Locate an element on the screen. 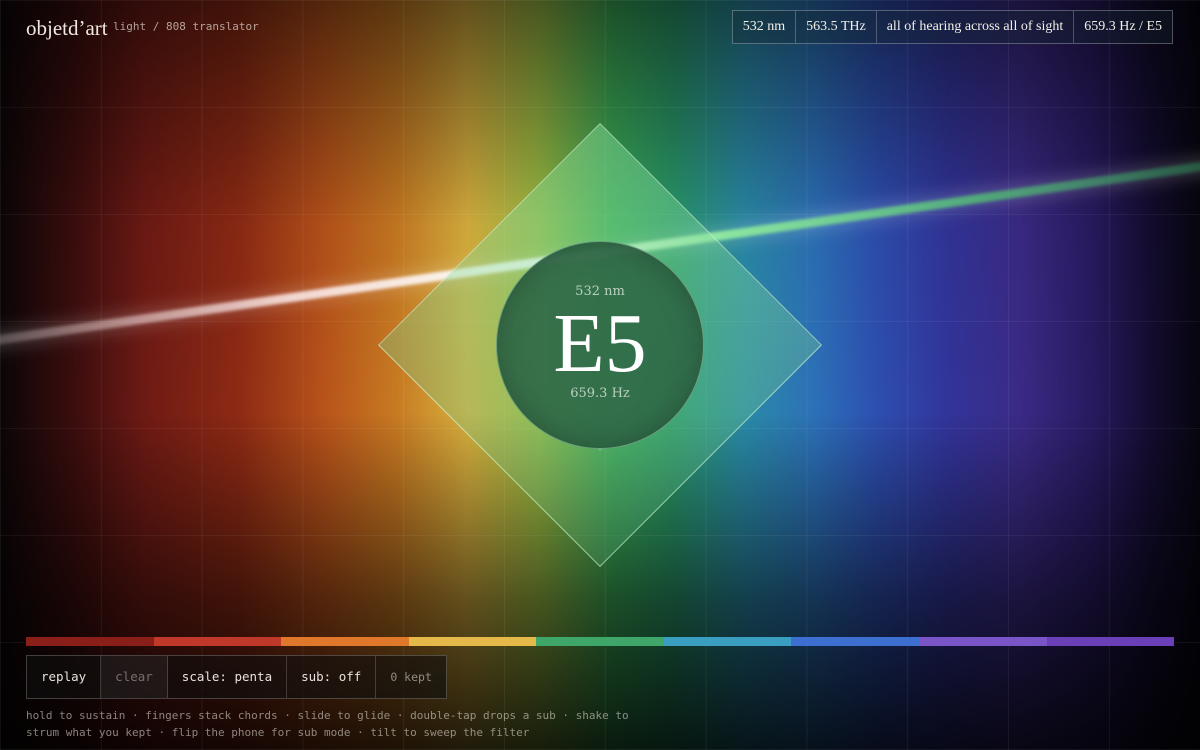 Image resolution: width=1200 pixels, height=750 pixels. disc-frequency: 659.3 Hz is located at coordinates (600, 393).